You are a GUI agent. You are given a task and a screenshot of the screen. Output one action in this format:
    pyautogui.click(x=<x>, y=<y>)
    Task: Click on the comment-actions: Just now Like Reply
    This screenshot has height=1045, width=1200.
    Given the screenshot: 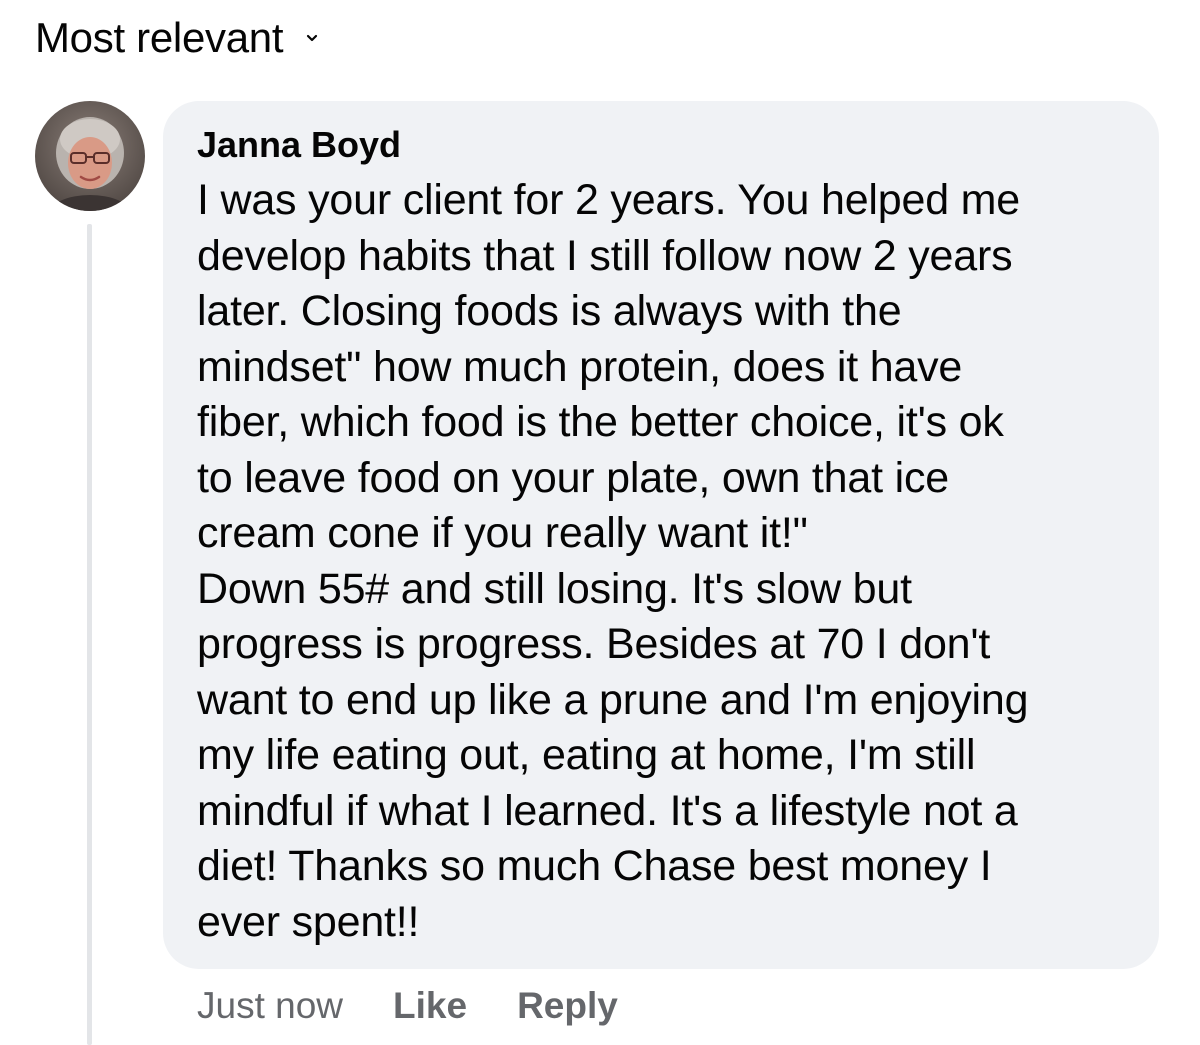 What is the action you would take?
    pyautogui.click(x=432, y=1006)
    